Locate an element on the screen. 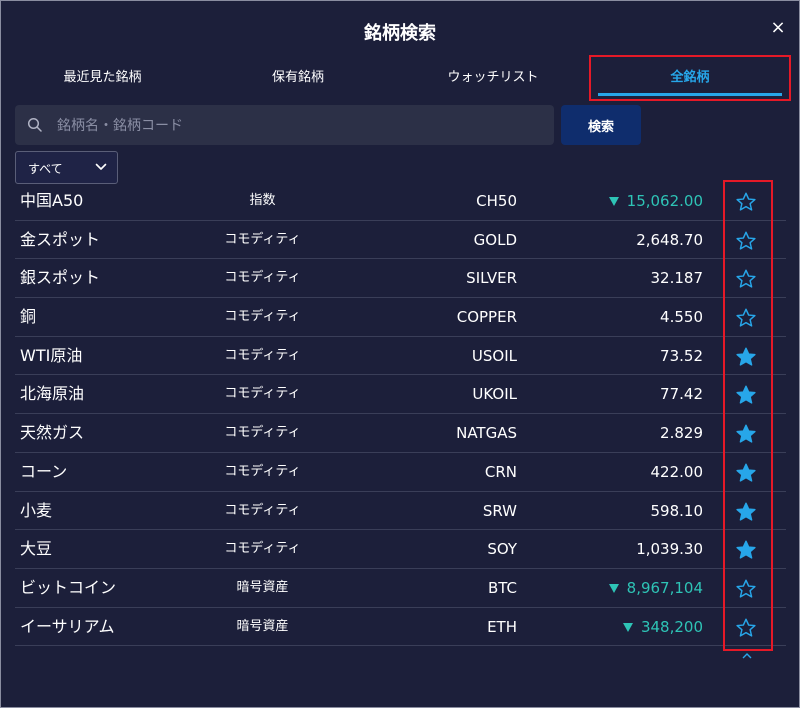 The height and width of the screenshot is (708, 800). instrument-price: 32.187 is located at coordinates (624, 278).